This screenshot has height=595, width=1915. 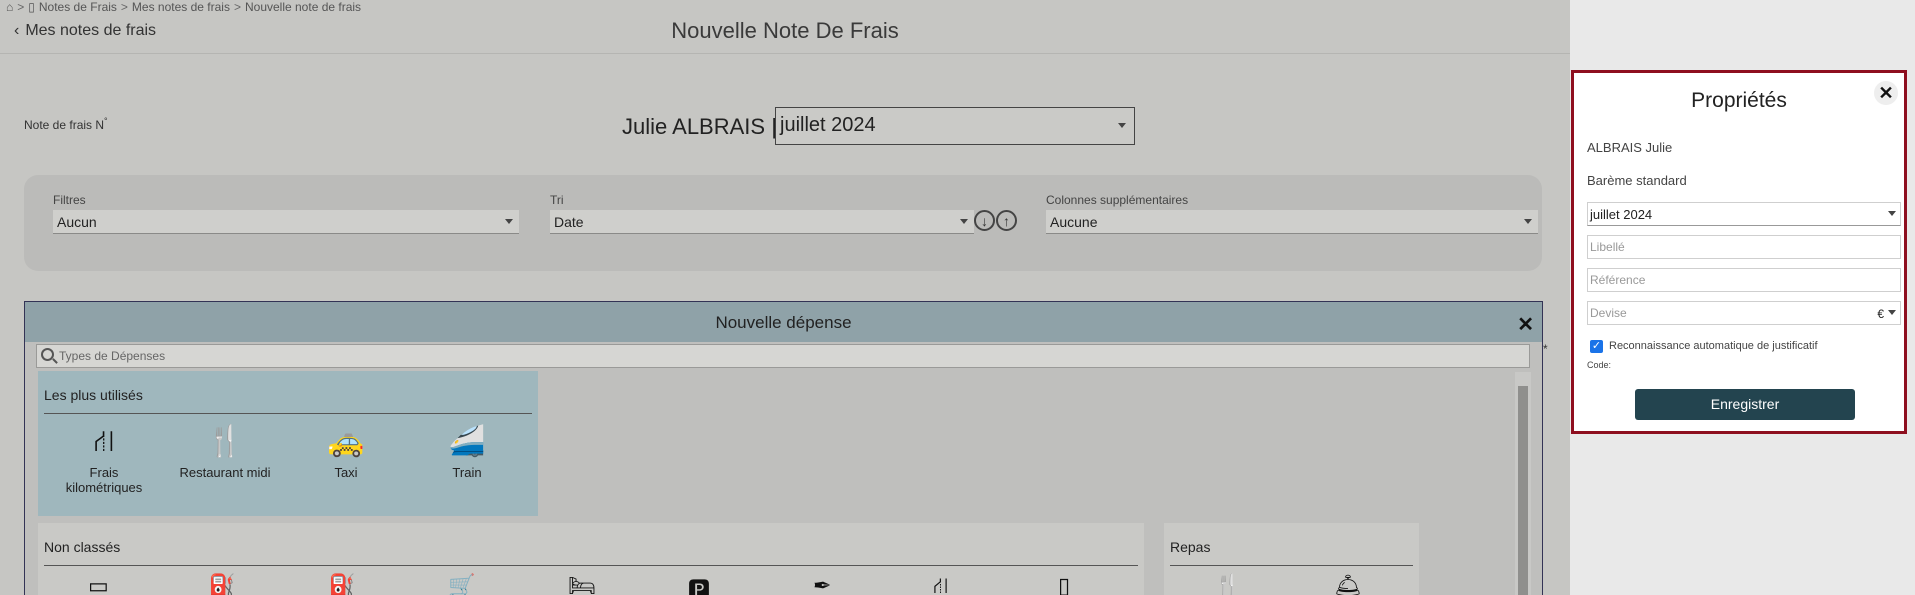 I want to click on most-used-title: Les plus utilisés, so click(x=93, y=395).